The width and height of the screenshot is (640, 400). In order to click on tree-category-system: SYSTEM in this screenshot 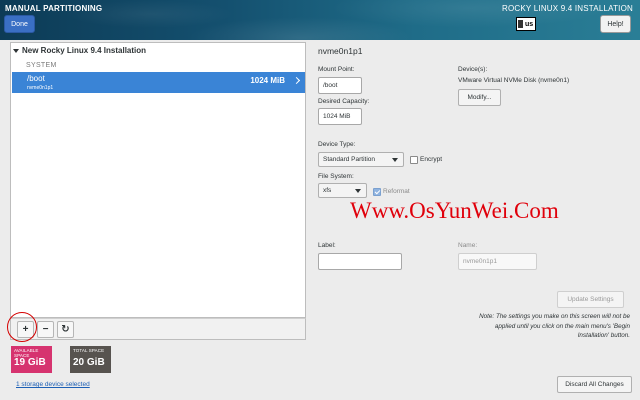, I will do `click(41, 65)`.